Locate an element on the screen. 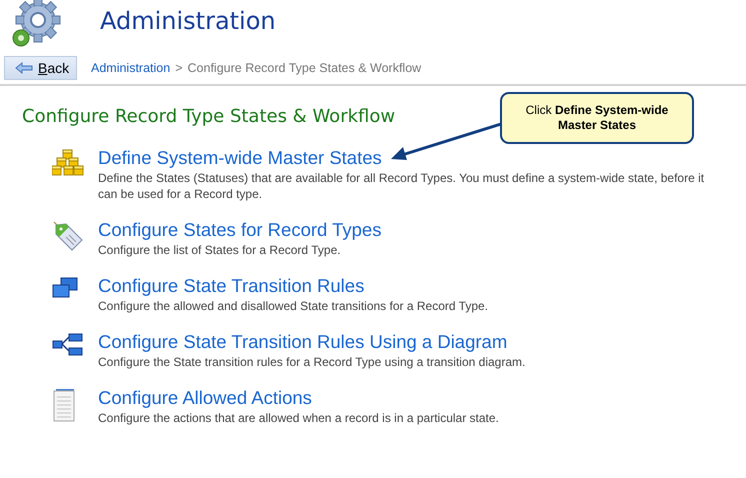  breadcrumb-text: > is located at coordinates (179, 68).